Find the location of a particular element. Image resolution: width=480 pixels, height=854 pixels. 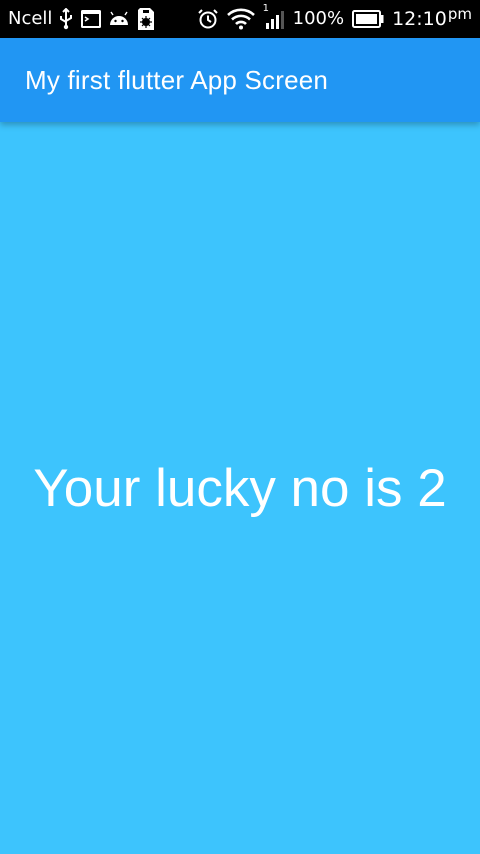

clock: 12:10 pm is located at coordinates (432, 19).